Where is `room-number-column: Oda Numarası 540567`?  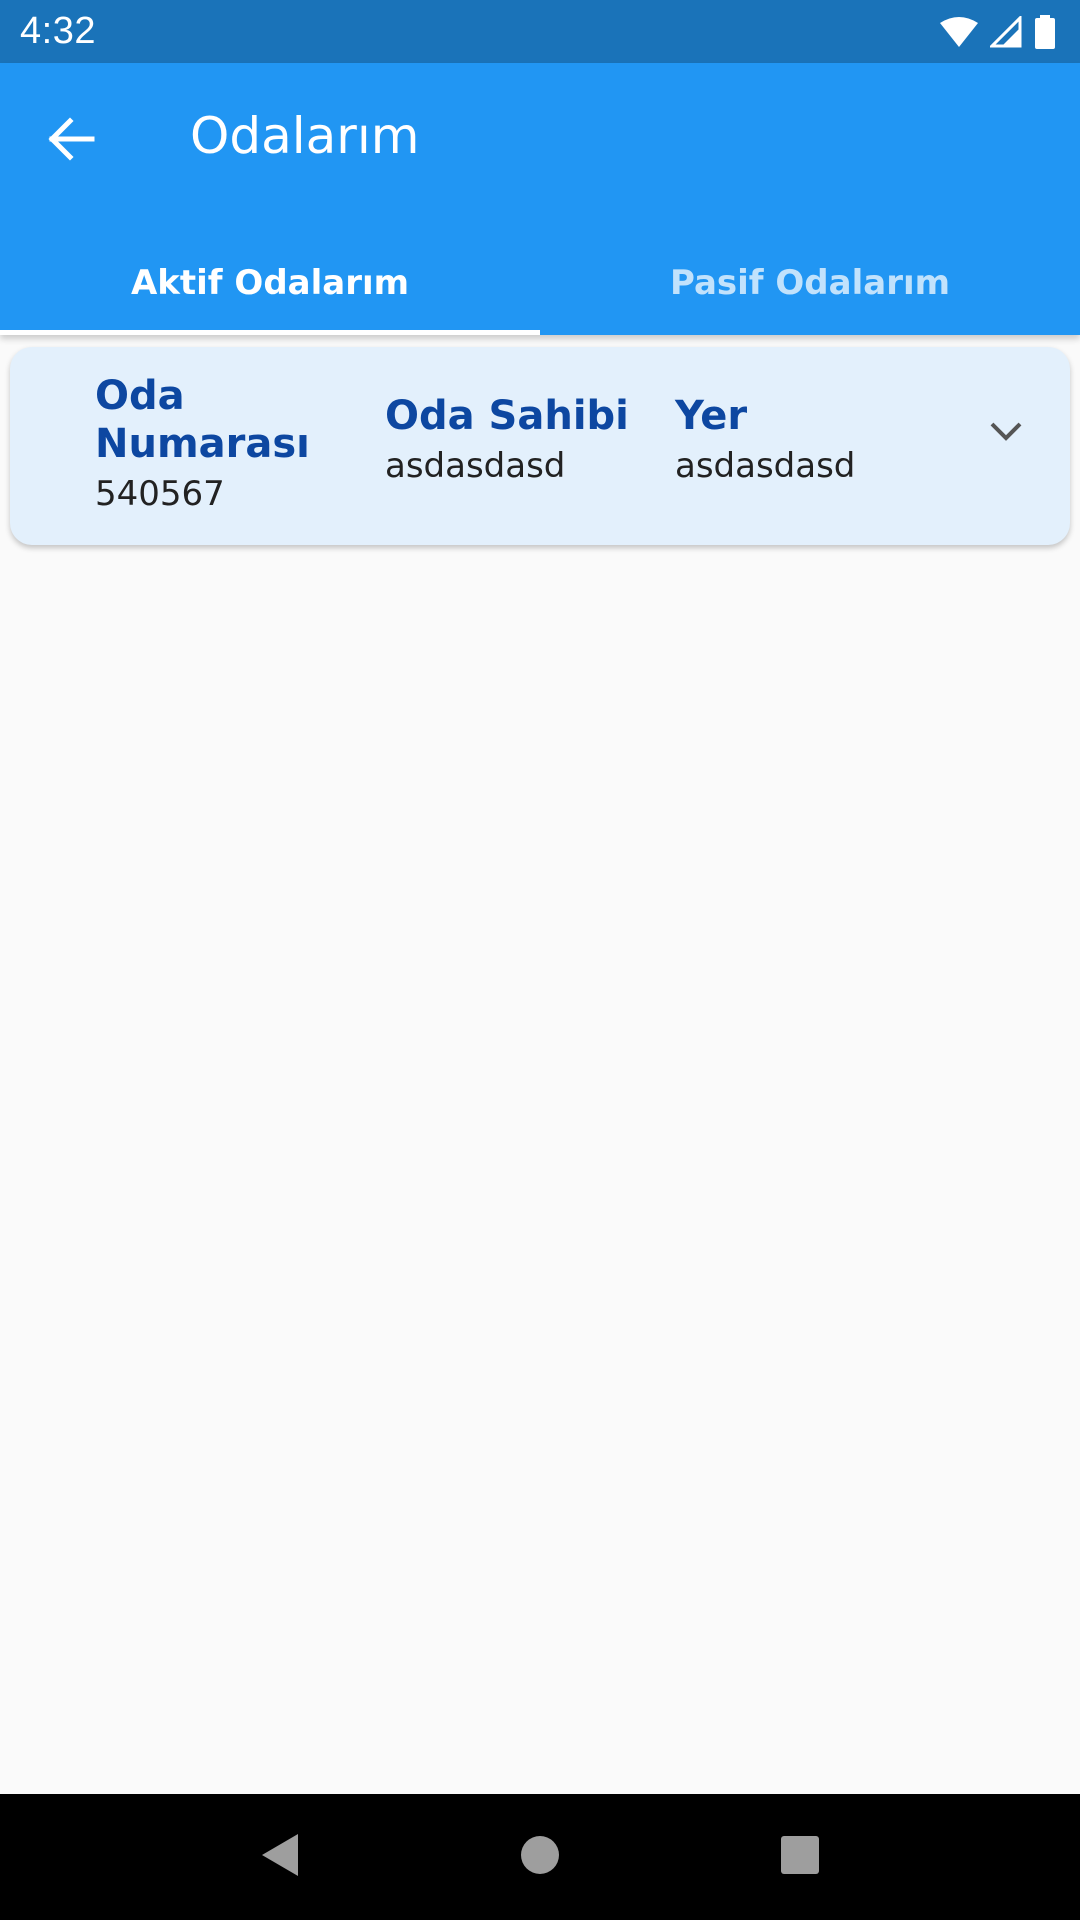
room-number-column: Oda Numarası 540567 is located at coordinates (215, 445).